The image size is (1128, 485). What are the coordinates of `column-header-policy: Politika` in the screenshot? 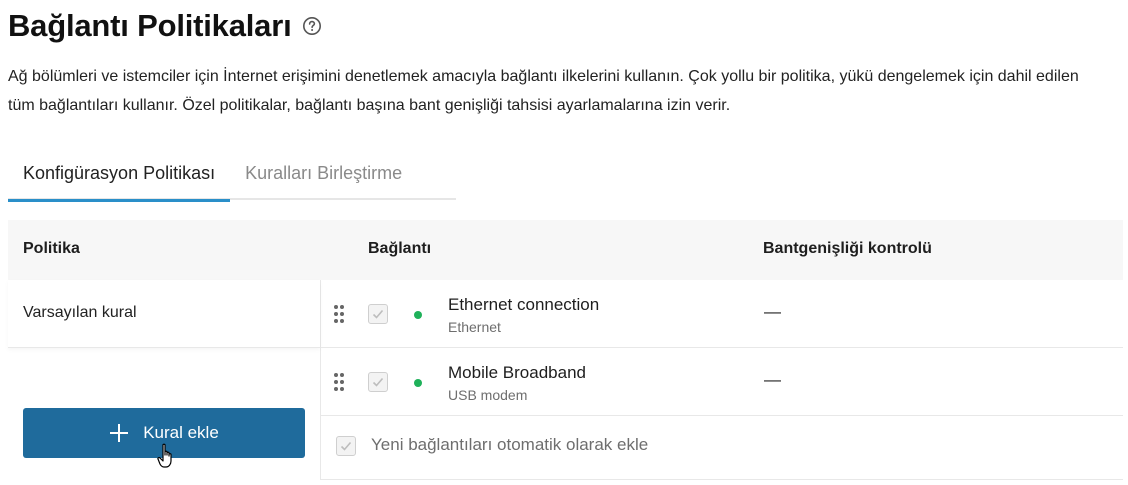 It's located at (51, 248).